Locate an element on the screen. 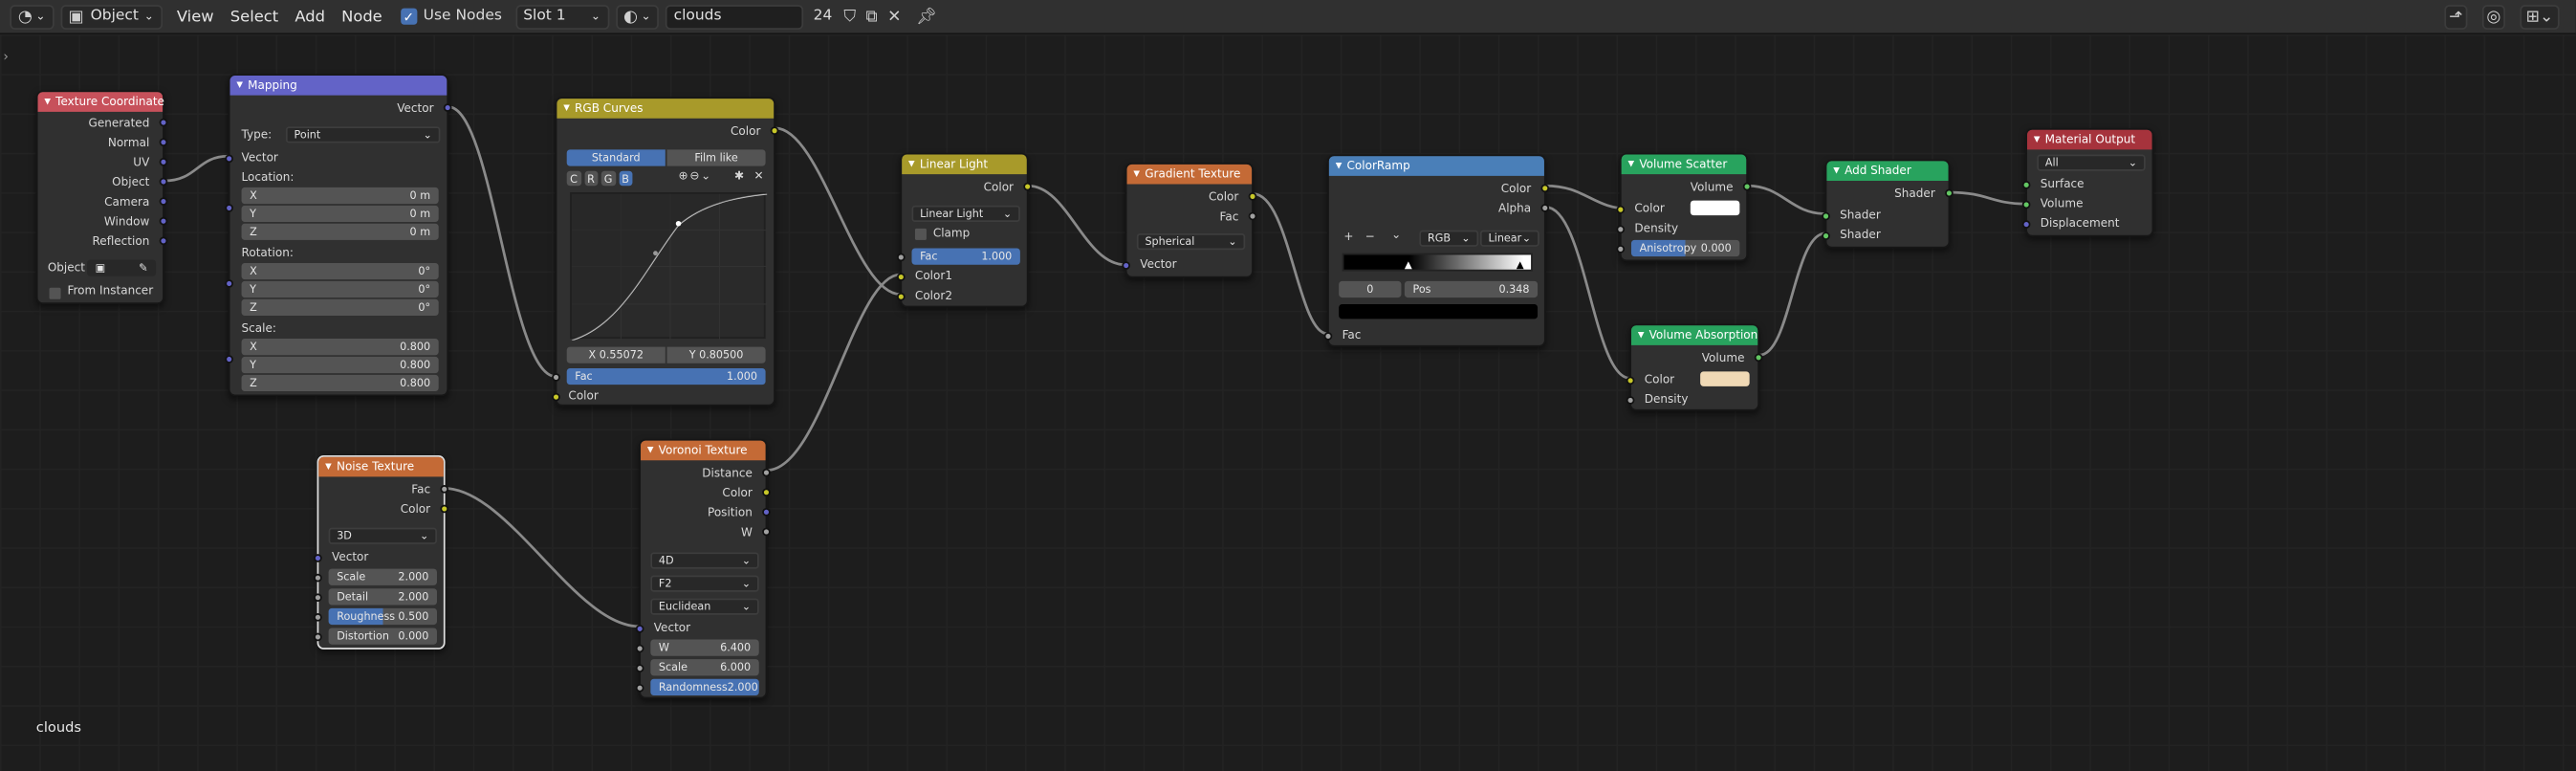 The width and height of the screenshot is (2576, 771). feature-dropdown: F2 ⌄ is located at coordinates (704, 583).